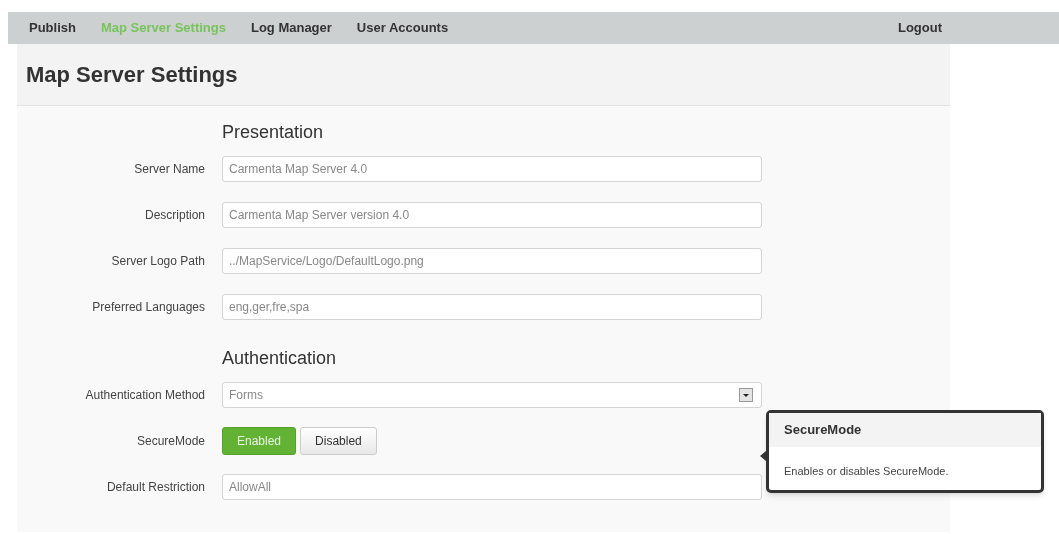 The height and width of the screenshot is (534, 1059). Describe the element at coordinates (273, 132) in the screenshot. I see `section-heading: Presentation` at that location.